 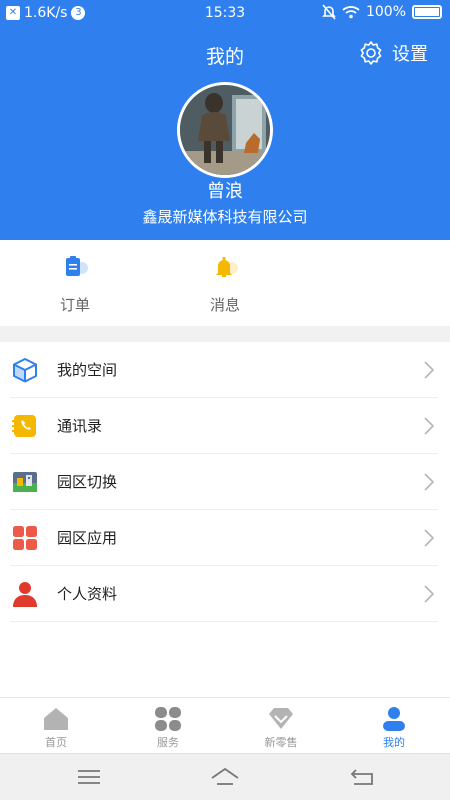 I want to click on section-divider, so click(x=225, y=334).